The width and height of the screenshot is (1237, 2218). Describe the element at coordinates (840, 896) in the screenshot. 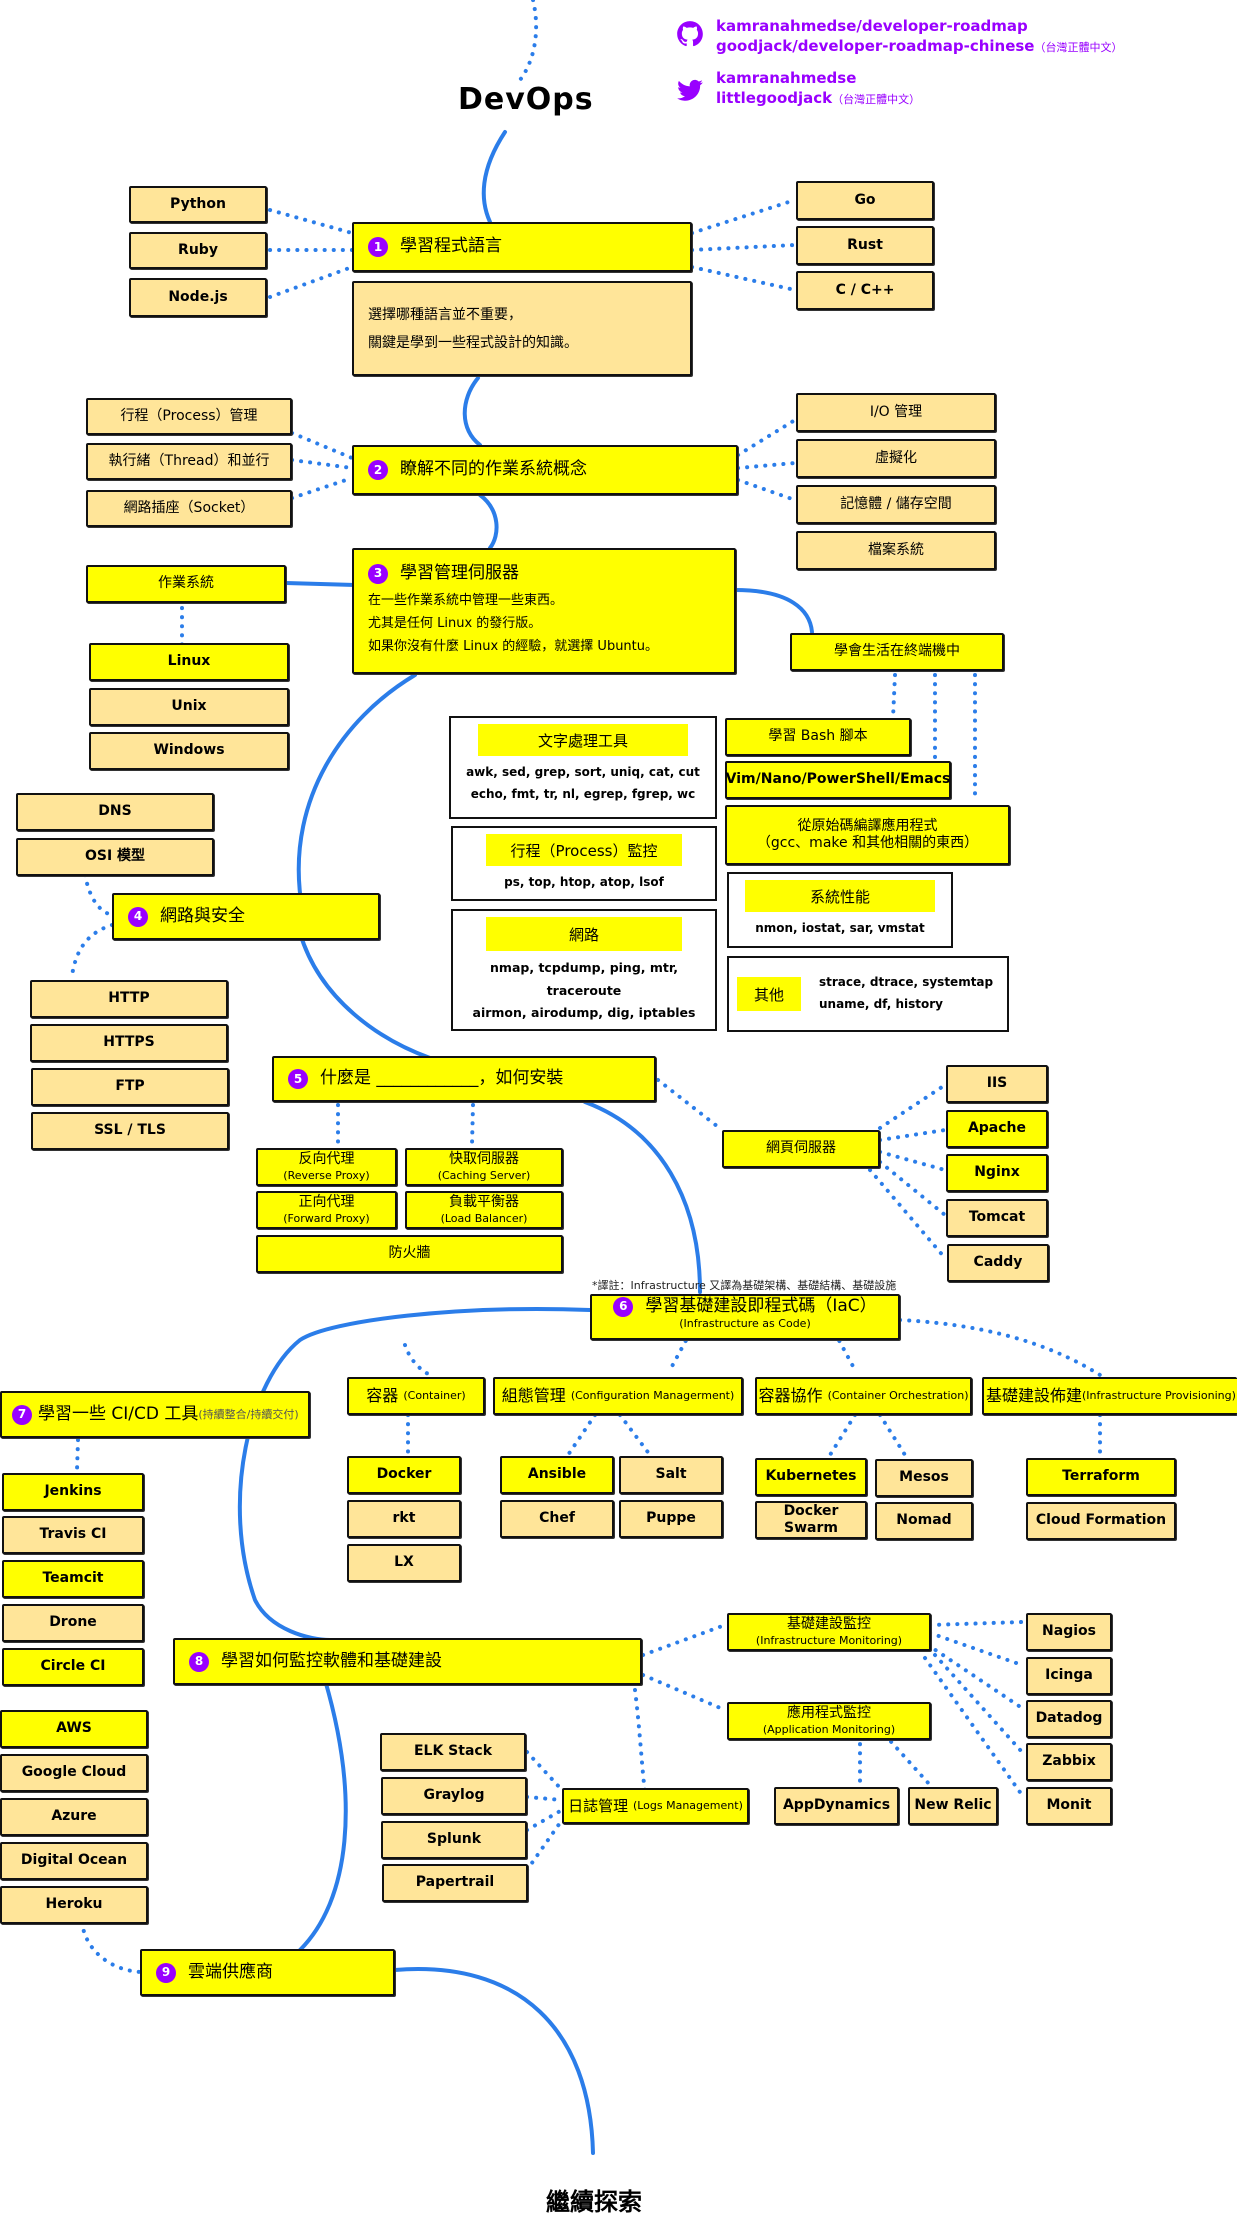

I see `tool-group-title: 系統性能` at that location.